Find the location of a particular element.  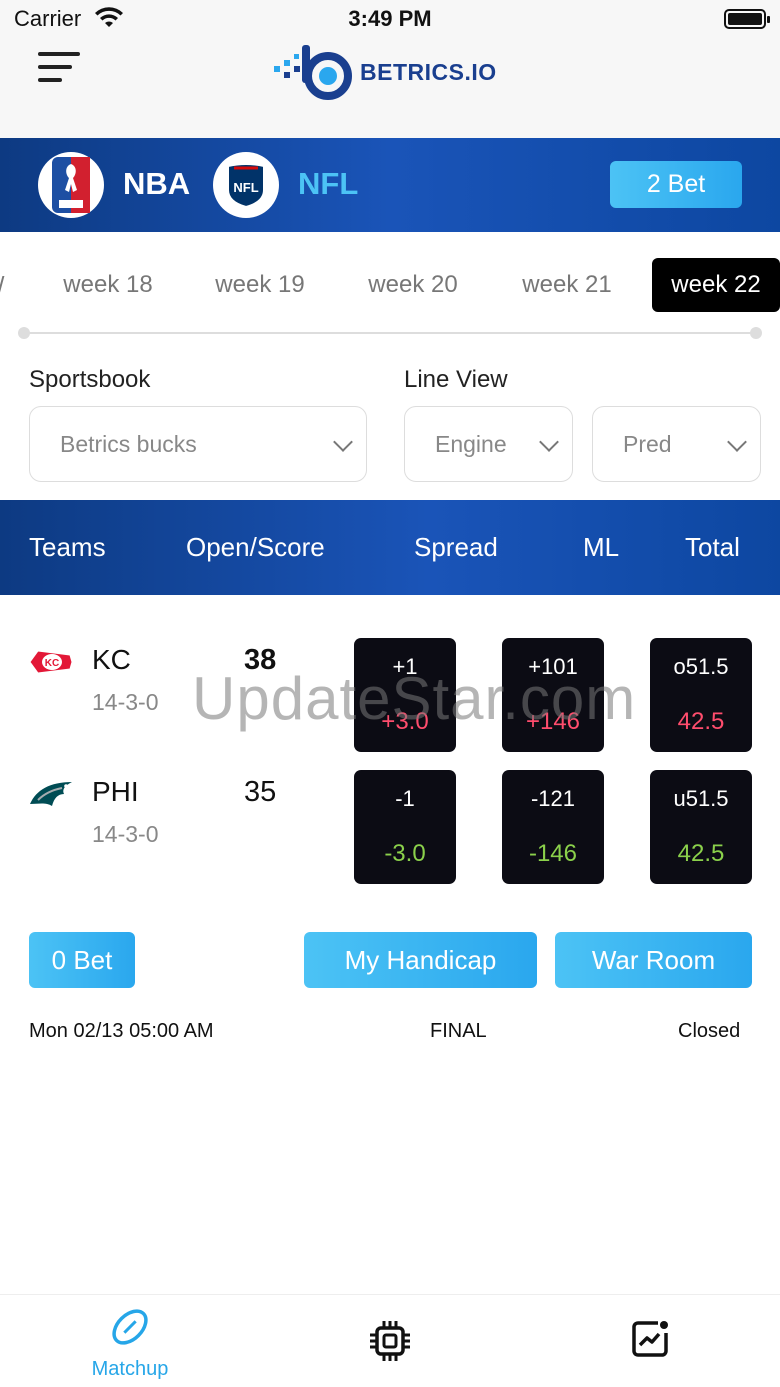

total-cell-home: o51.5 42.5 is located at coordinates (701, 695).